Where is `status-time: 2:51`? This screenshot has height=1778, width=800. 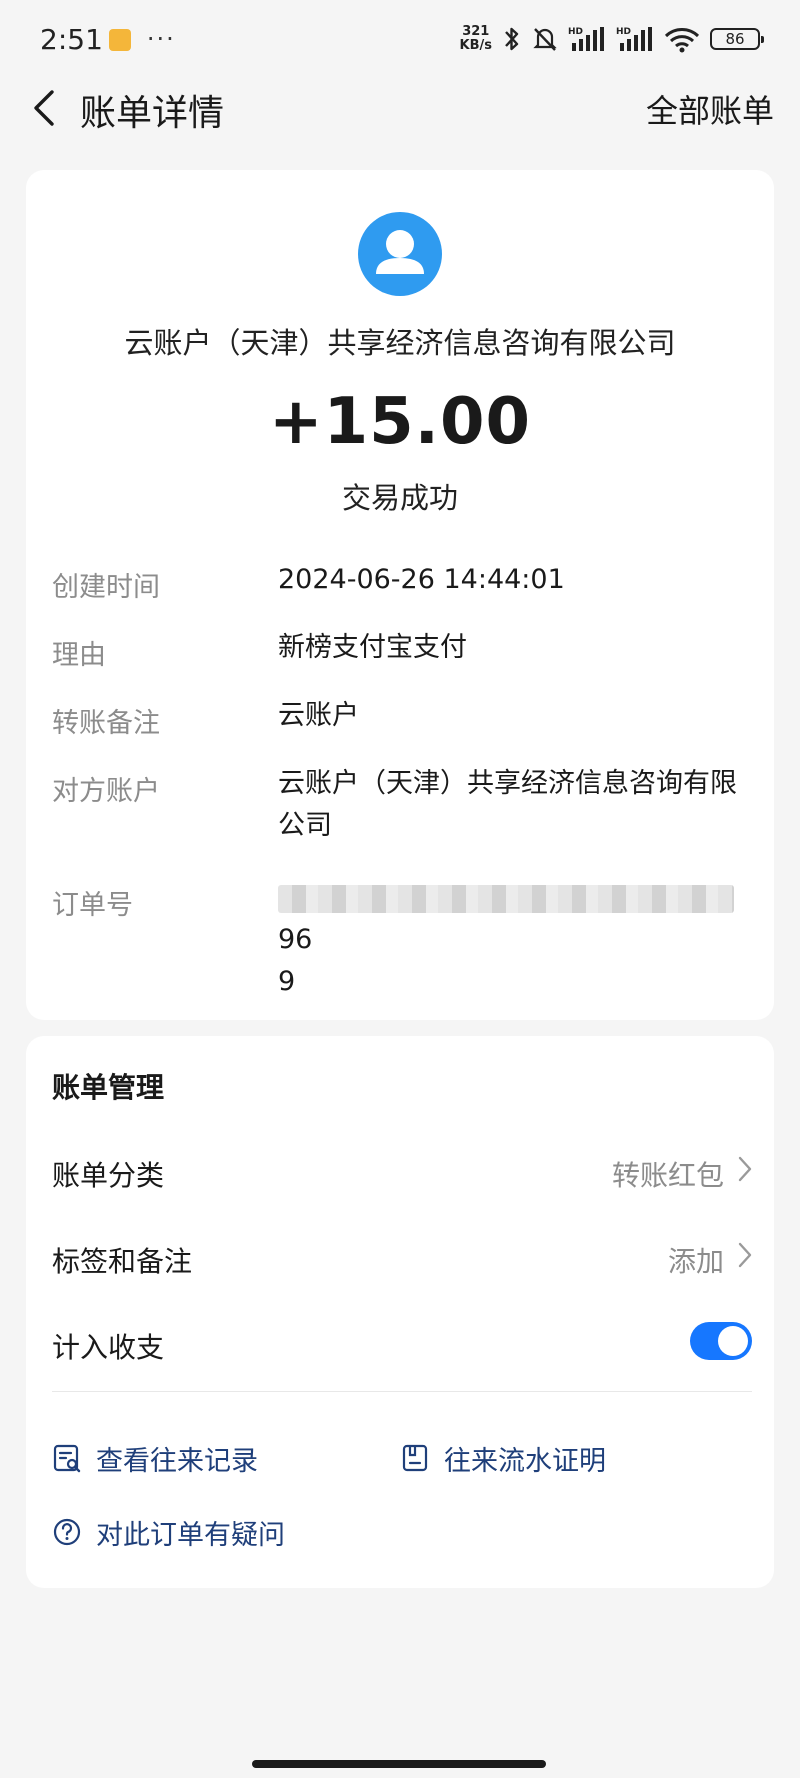 status-time: 2:51 is located at coordinates (71, 39).